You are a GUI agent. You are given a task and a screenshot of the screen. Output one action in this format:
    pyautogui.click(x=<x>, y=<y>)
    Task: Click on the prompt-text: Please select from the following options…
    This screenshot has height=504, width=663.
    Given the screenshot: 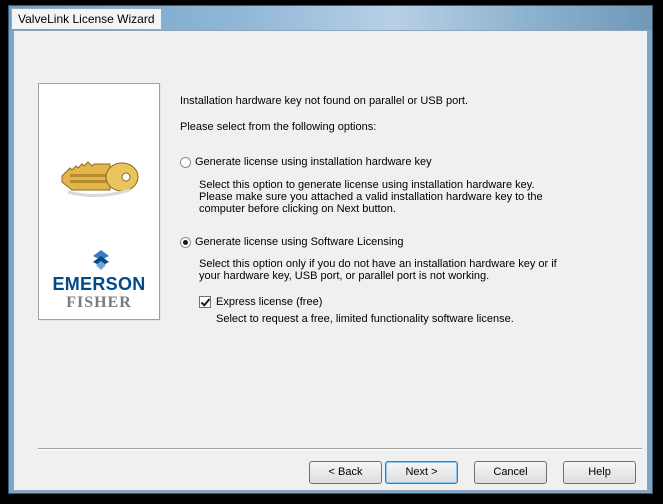 What is the action you would take?
    pyautogui.click(x=278, y=127)
    